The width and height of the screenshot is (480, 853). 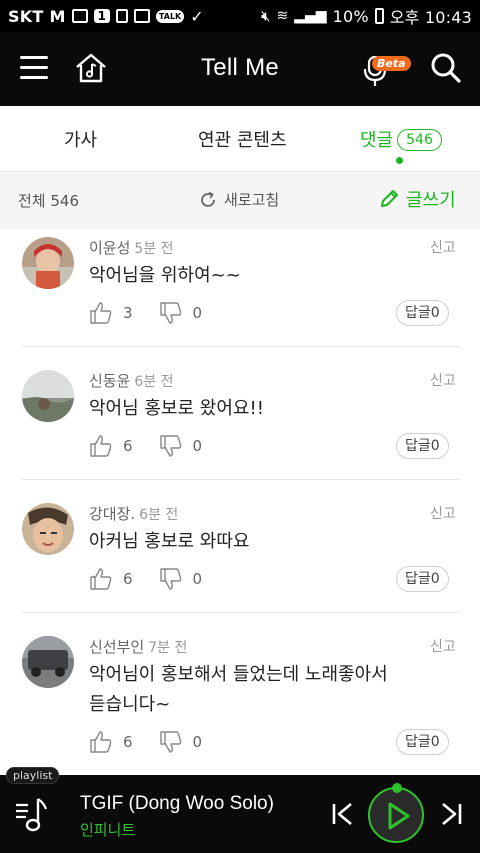 I want to click on comment-text-line: 듣습니다~, so click(x=130, y=704).